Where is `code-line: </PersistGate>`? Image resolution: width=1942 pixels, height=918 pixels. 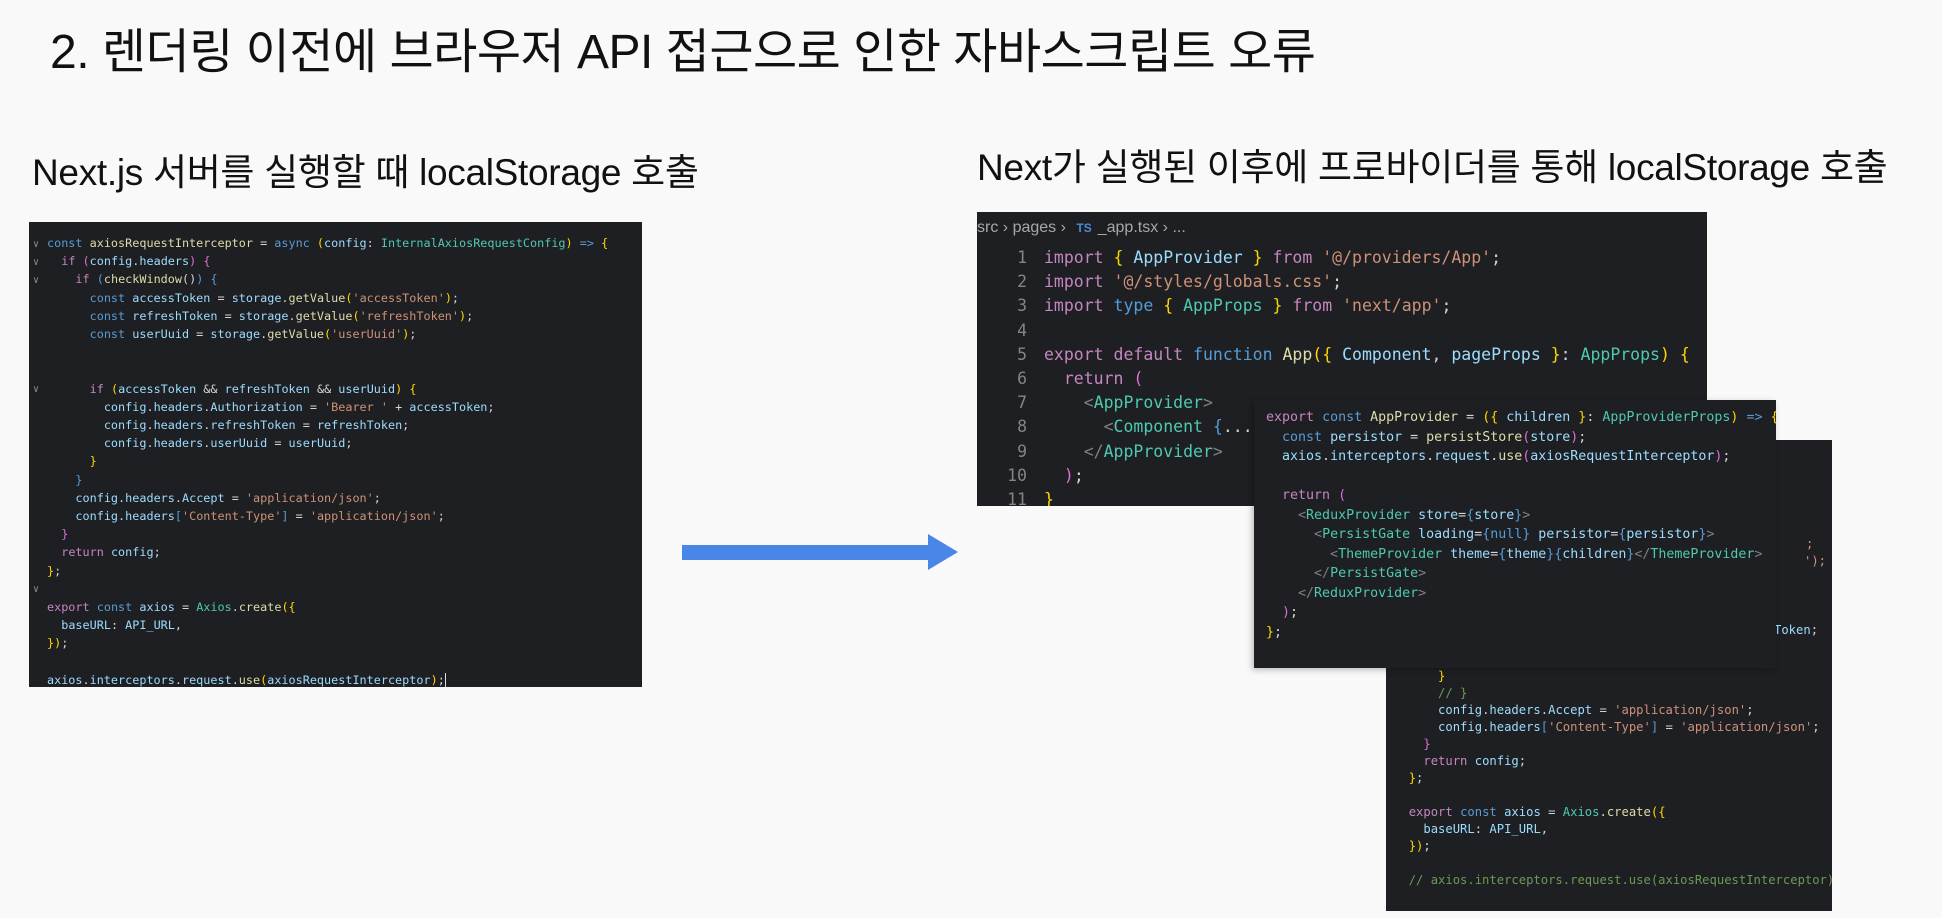 code-line: </PersistGate> is located at coordinates (1370, 573).